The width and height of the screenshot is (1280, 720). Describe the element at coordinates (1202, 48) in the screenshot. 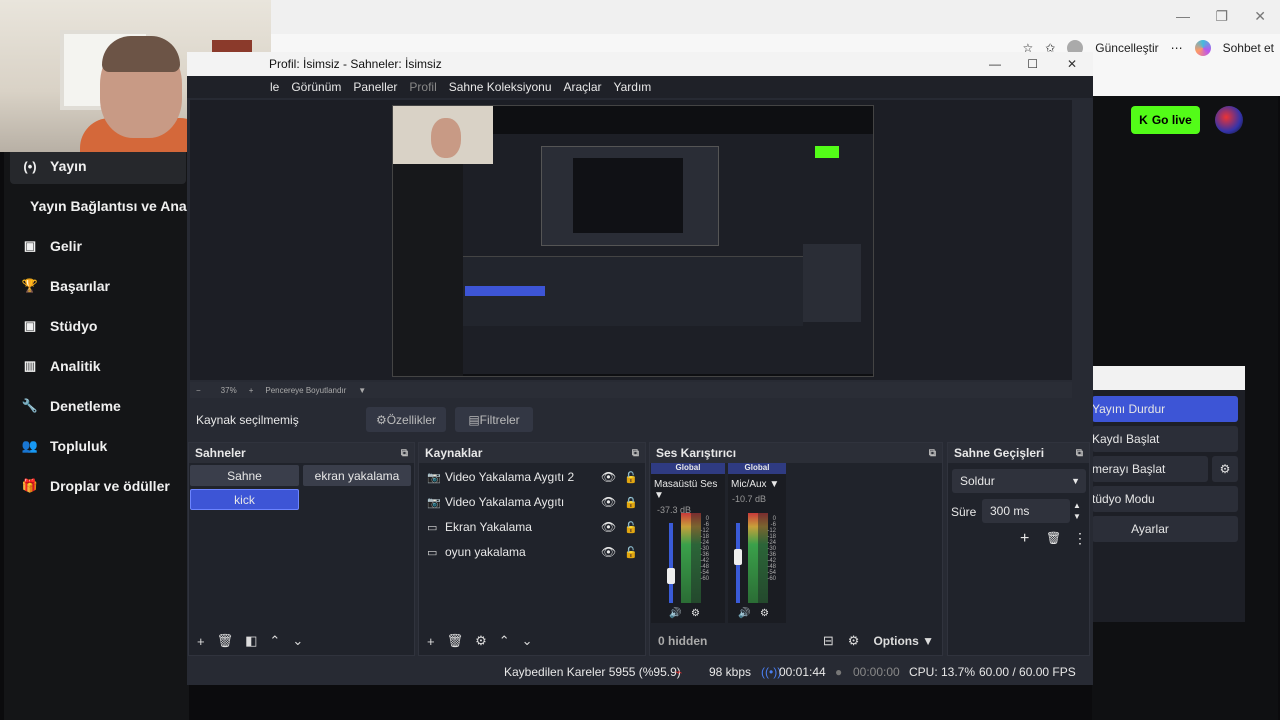

I see `copilot-icon` at that location.